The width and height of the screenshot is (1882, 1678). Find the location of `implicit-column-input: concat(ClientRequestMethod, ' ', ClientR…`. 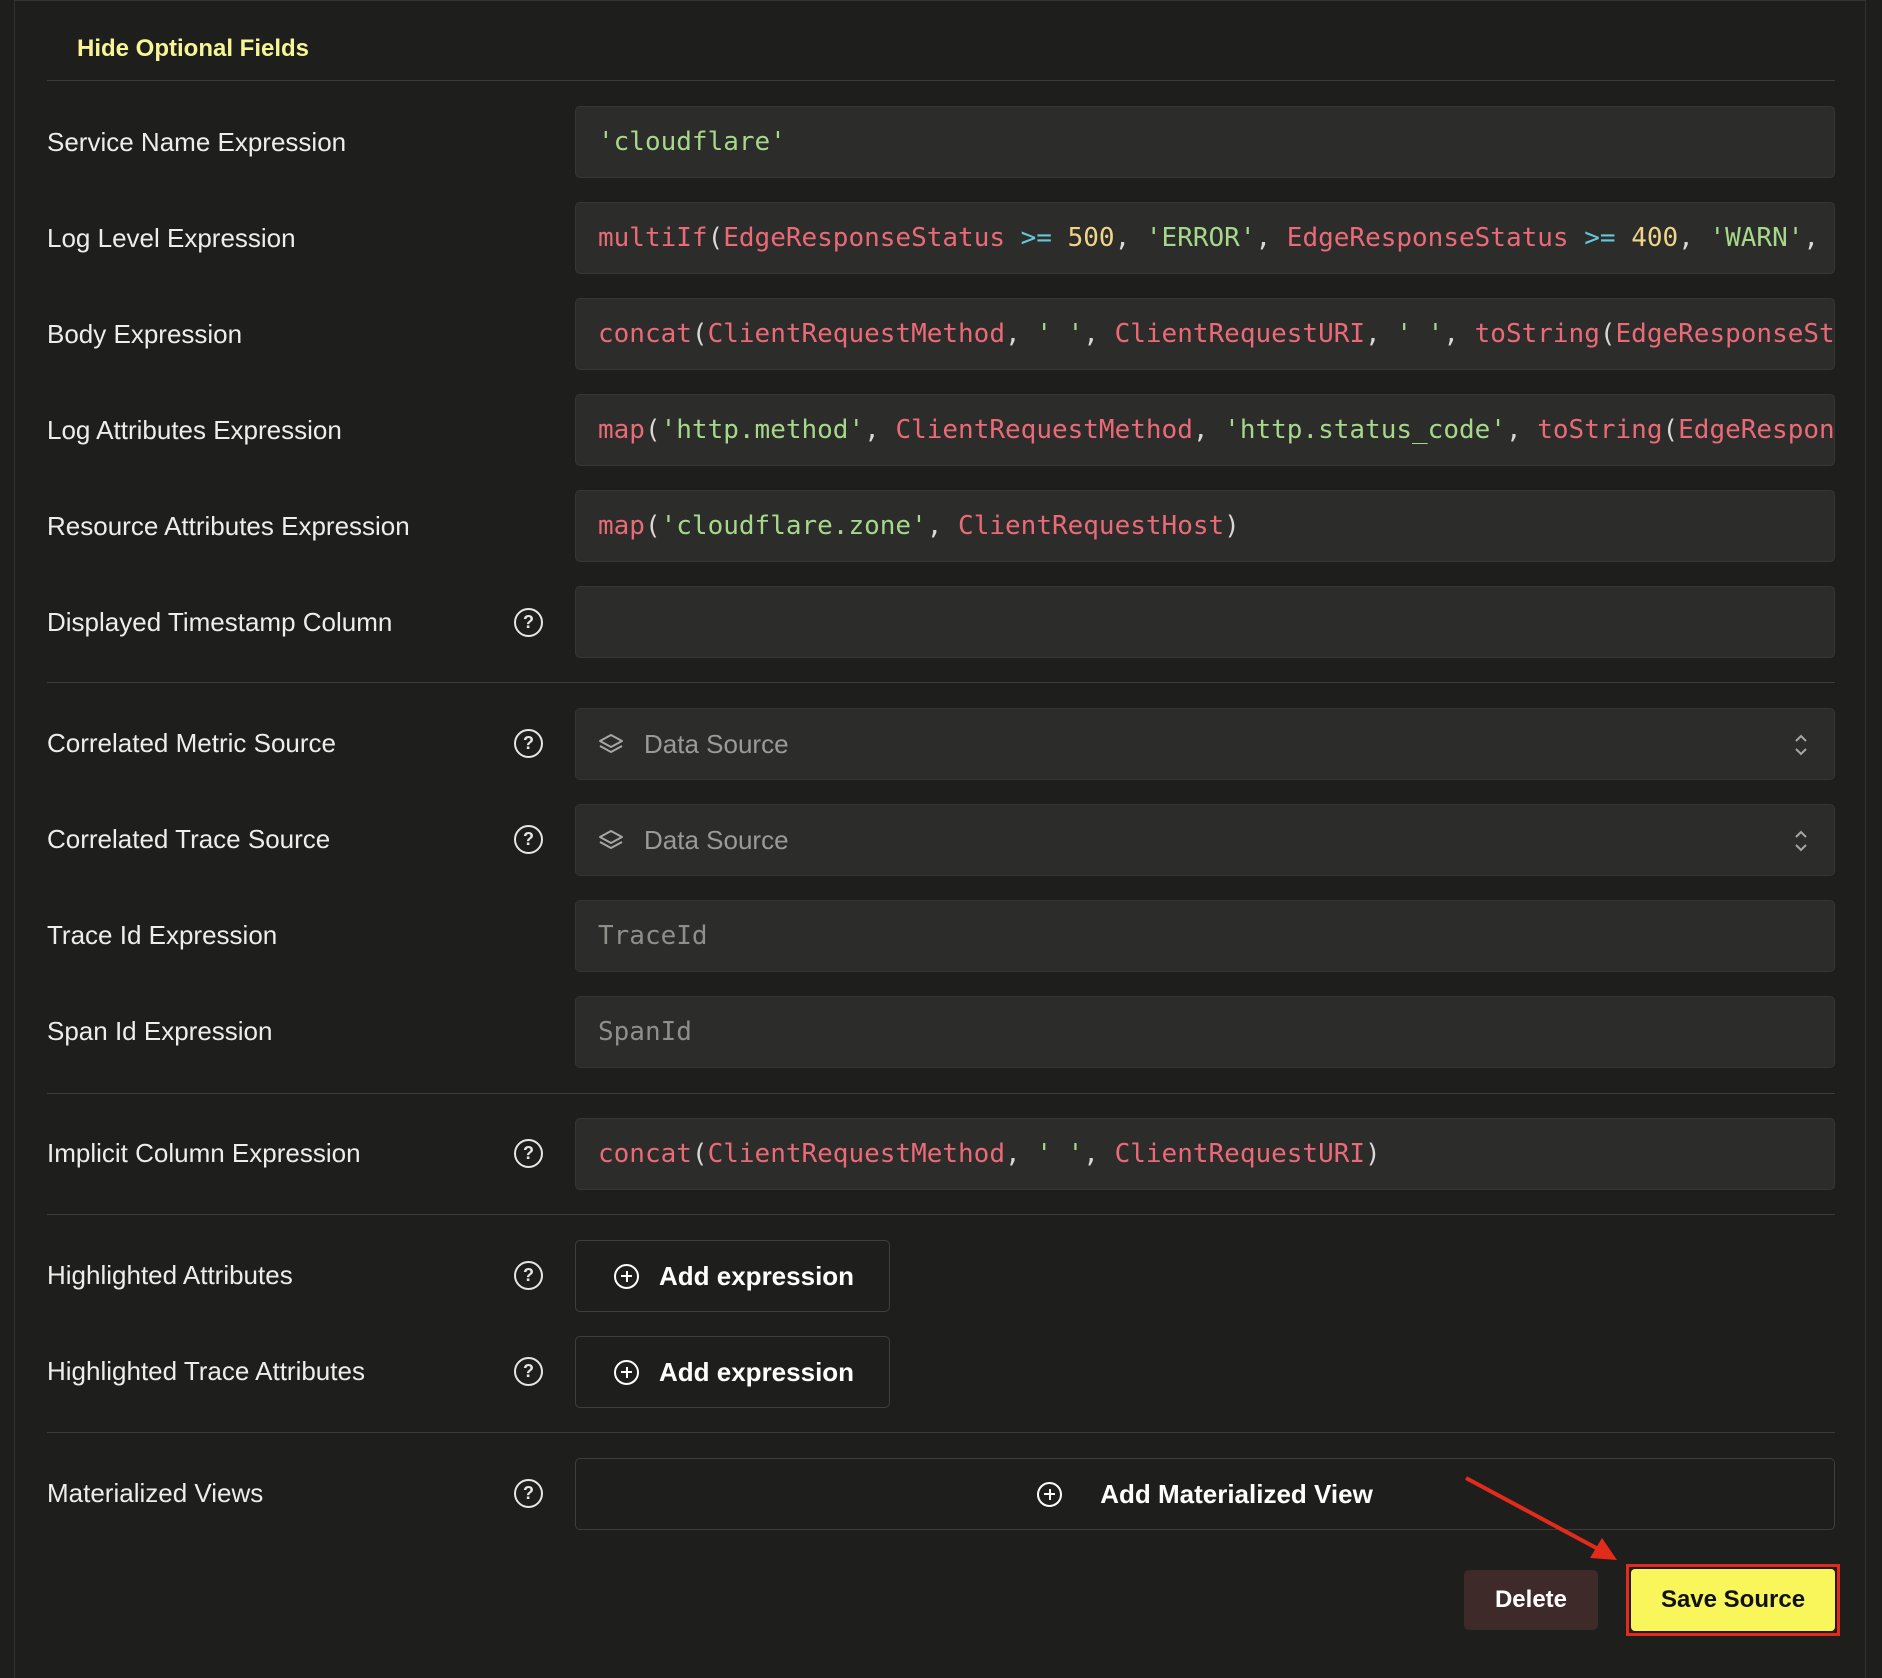

implicit-column-input: concat(ClientRequestMethod, ' ', ClientR… is located at coordinates (1205, 1154).